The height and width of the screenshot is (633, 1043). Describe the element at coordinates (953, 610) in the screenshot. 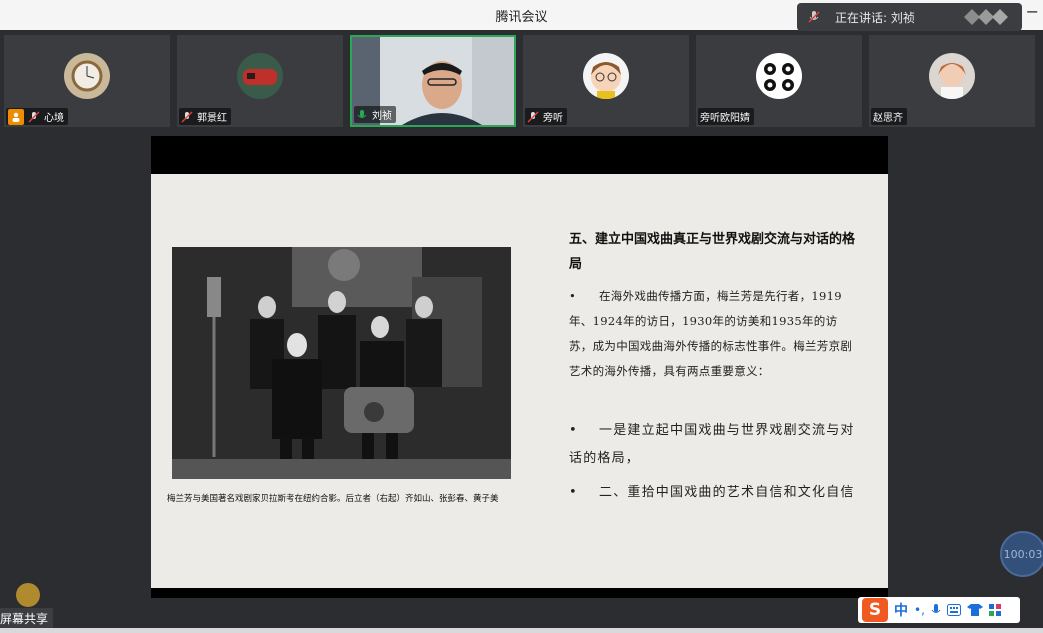

I see `keyboard-icon` at that location.